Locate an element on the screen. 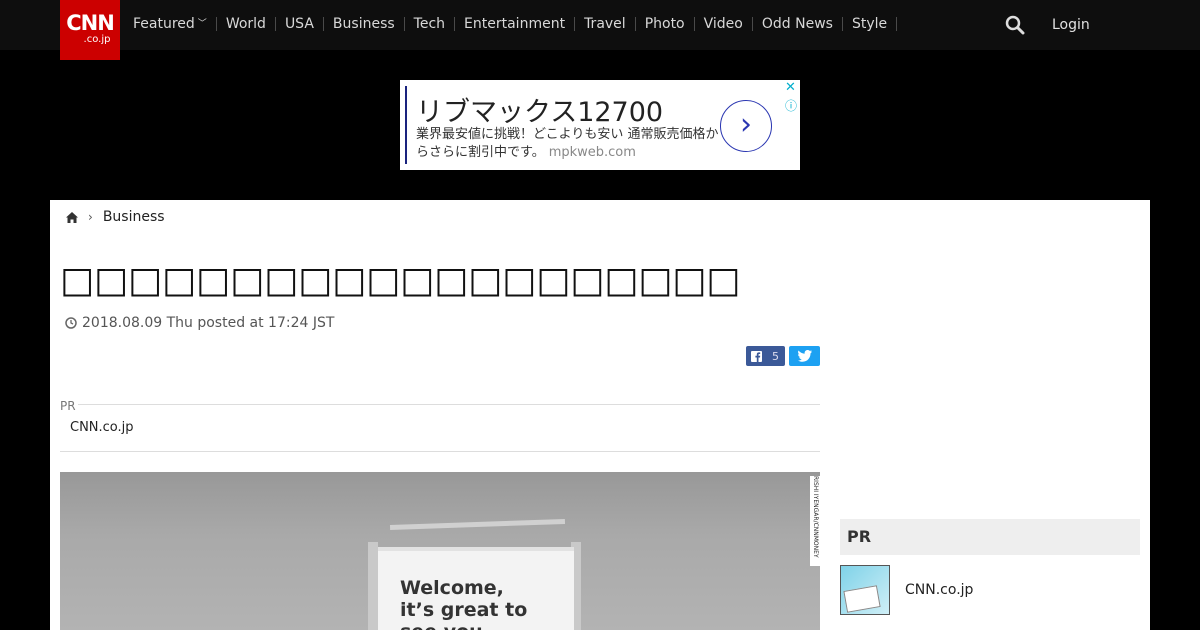 This screenshot has height=630, width=1200. logo-text: CNN is located at coordinates (90, 23).